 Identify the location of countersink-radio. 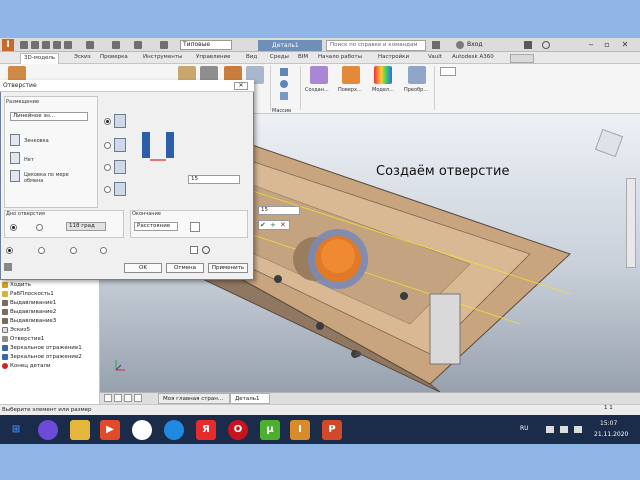
(103, 250).